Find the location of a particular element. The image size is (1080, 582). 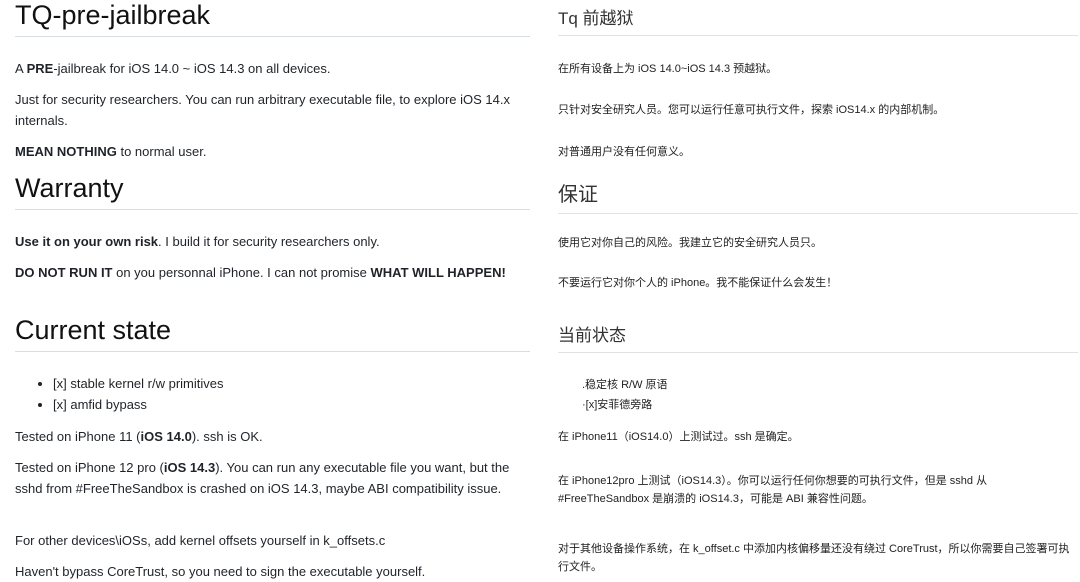

state-bullet-item: [x] amfid bypass is located at coordinates (291, 404).